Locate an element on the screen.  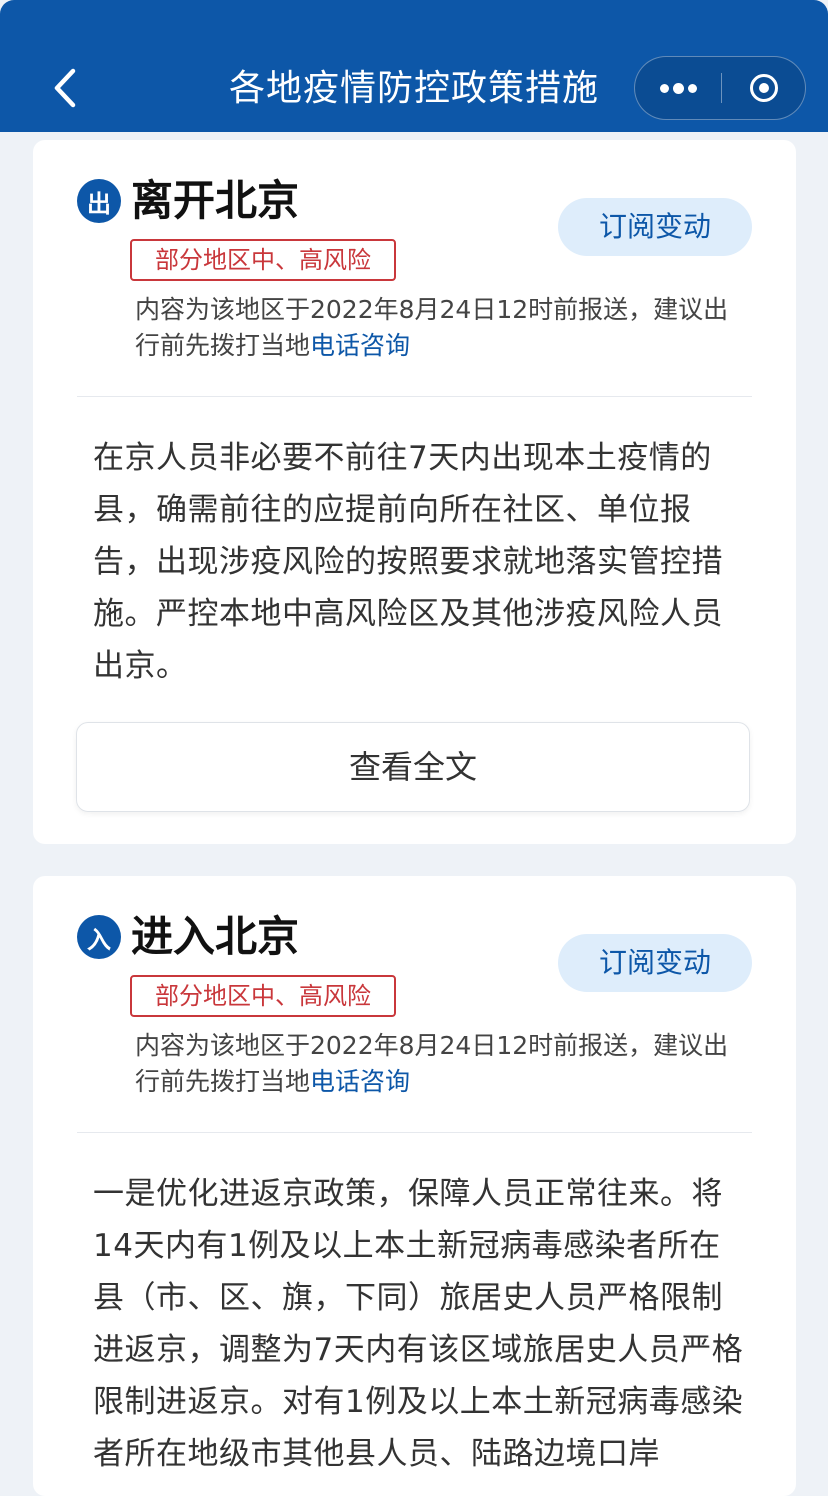
leave-subscribe-button: 订阅变动 is located at coordinates (655, 227).